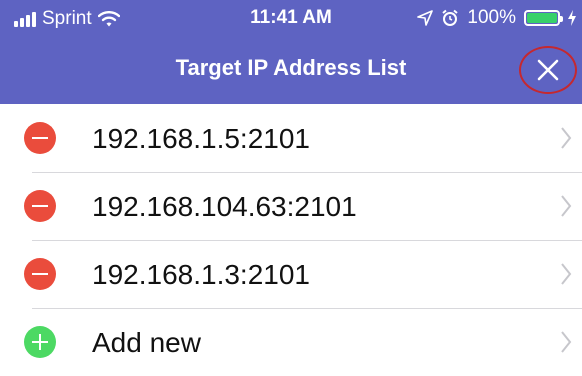 Image resolution: width=582 pixels, height=376 pixels. I want to click on page-title: Target IP Address List, so click(291, 67).